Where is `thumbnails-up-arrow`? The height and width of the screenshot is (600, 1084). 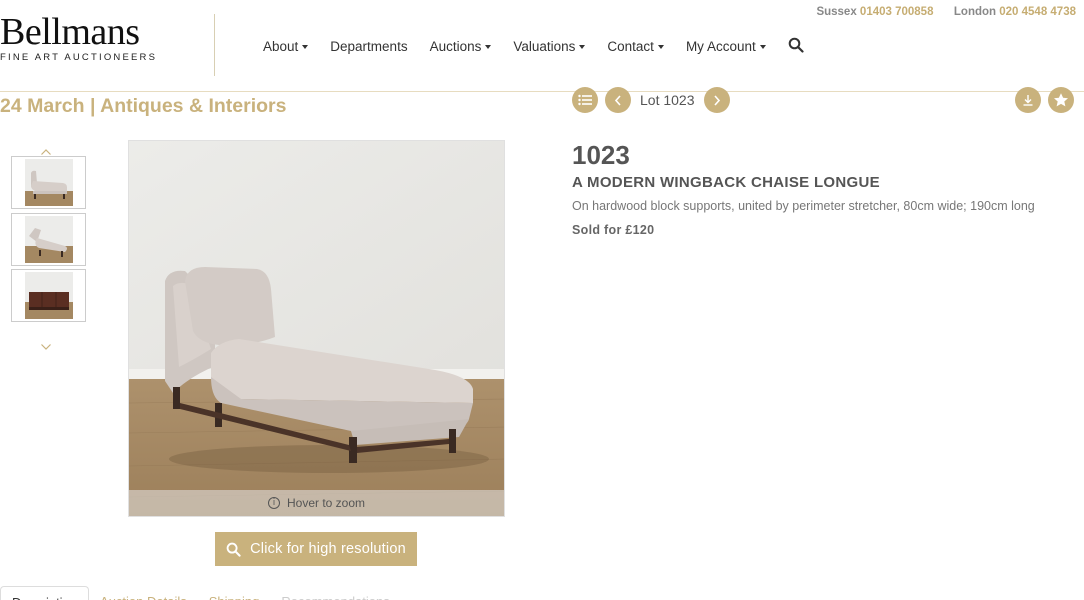 thumbnails-up-arrow is located at coordinates (46, 149).